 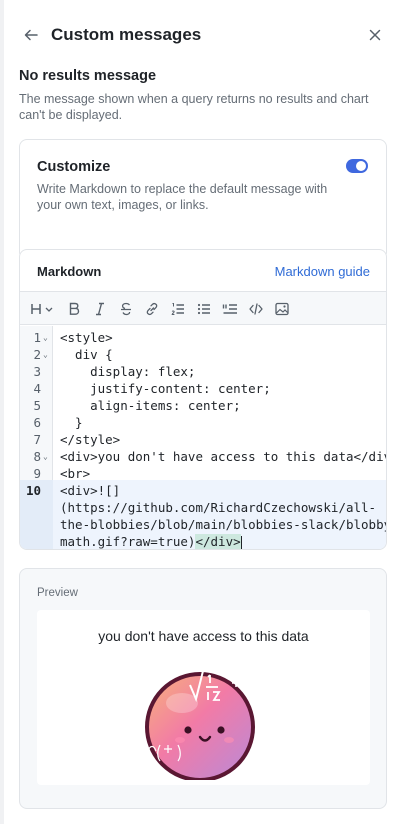 I want to click on panel-edge, so click(x=2, y=412).